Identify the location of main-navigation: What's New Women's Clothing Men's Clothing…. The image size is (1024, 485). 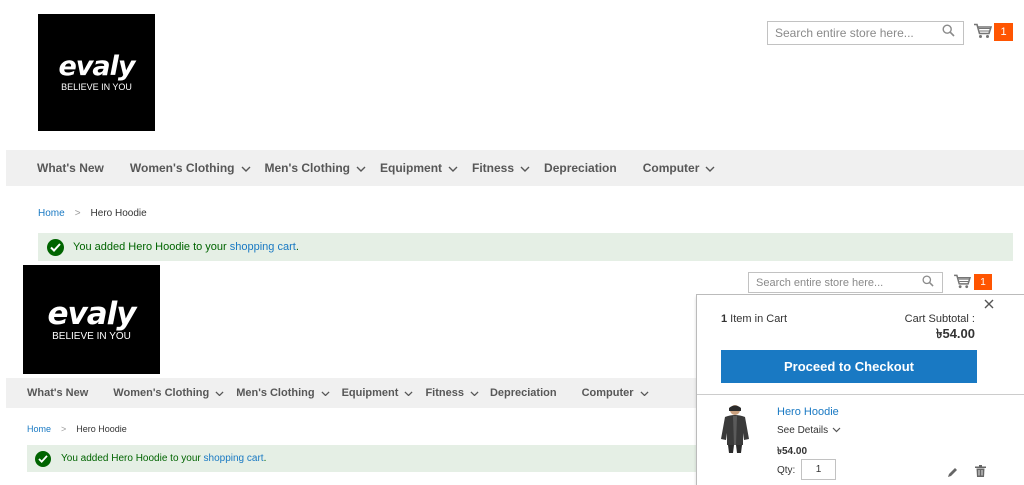
(515, 168).